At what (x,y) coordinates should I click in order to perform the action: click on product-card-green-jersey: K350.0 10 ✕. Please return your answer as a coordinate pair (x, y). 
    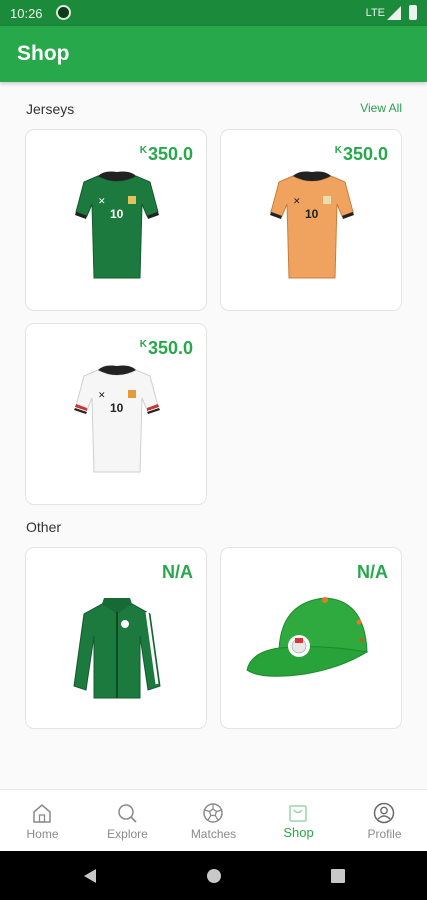
    Looking at the image, I should click on (116, 220).